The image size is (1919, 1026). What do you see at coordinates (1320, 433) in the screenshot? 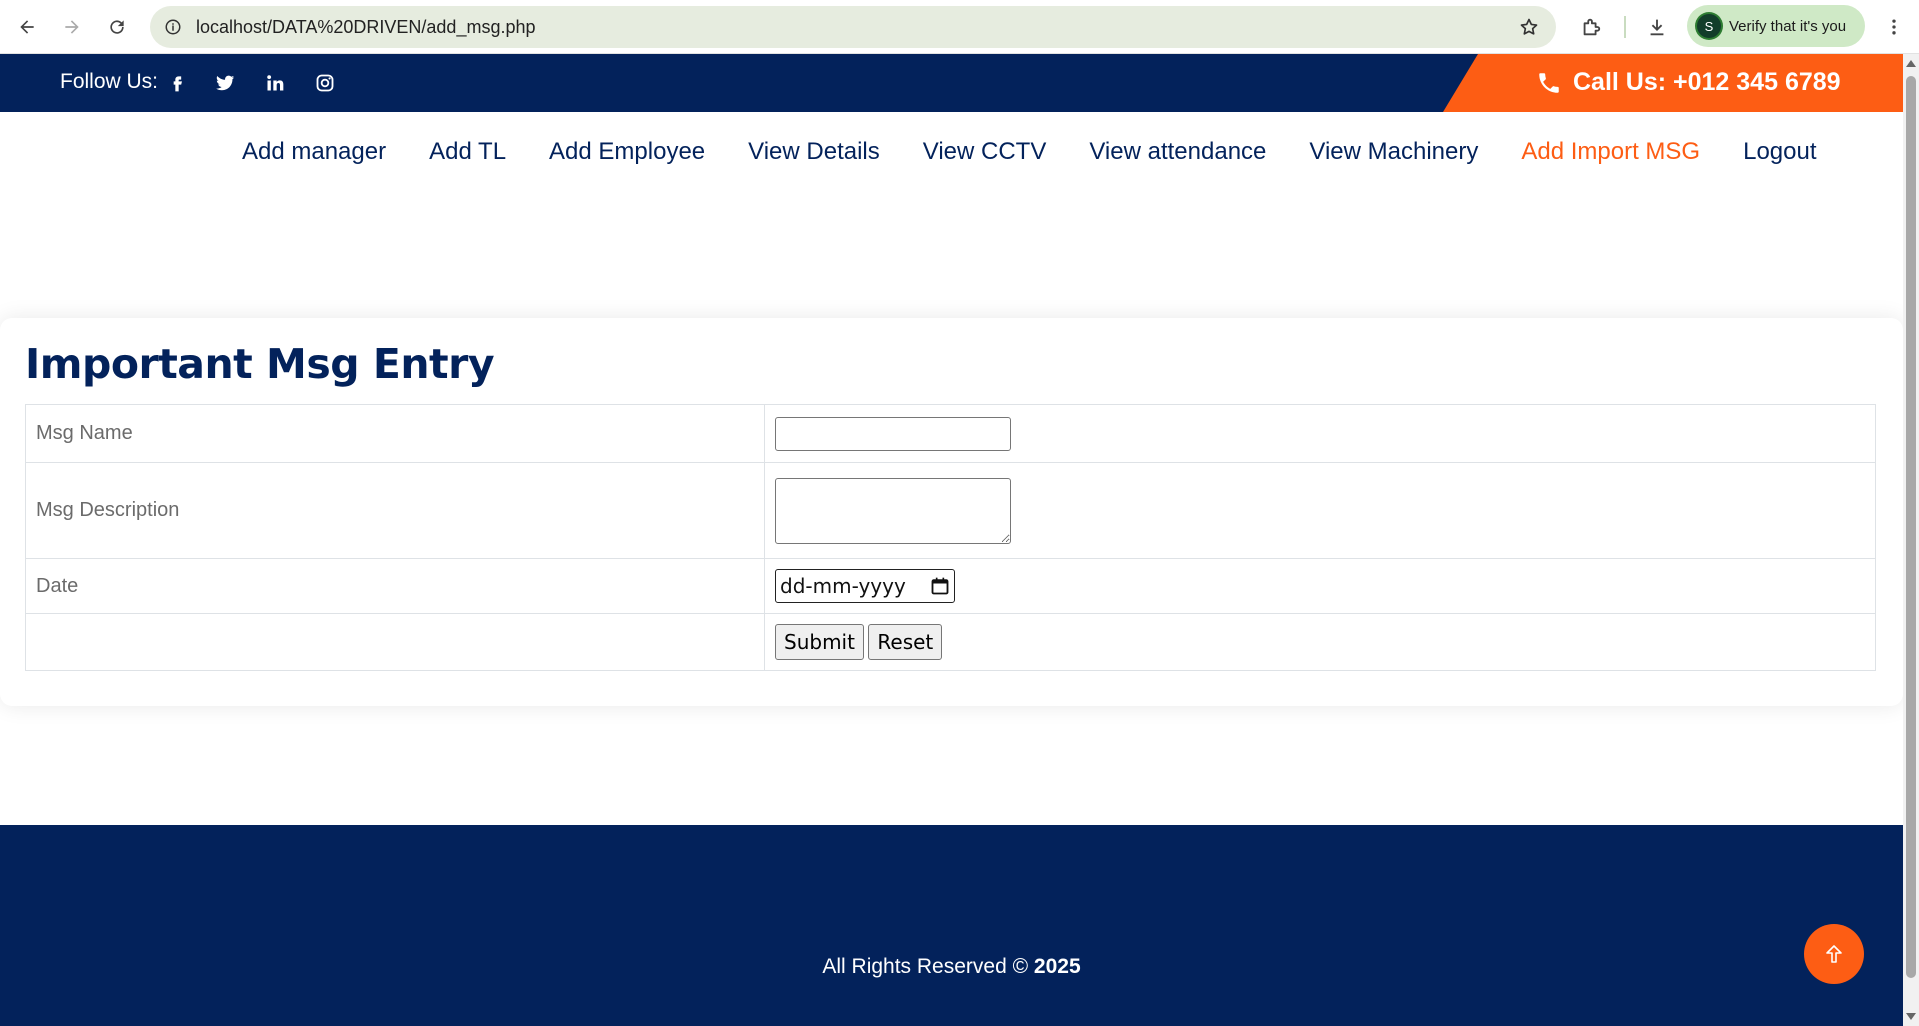
I see `msg-name-cell` at bounding box center [1320, 433].